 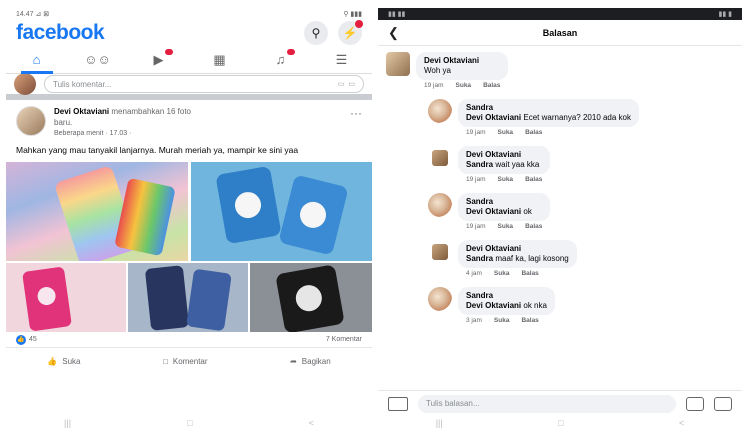 I want to click on share-button: ➦ Bagikan, so click(x=310, y=361).